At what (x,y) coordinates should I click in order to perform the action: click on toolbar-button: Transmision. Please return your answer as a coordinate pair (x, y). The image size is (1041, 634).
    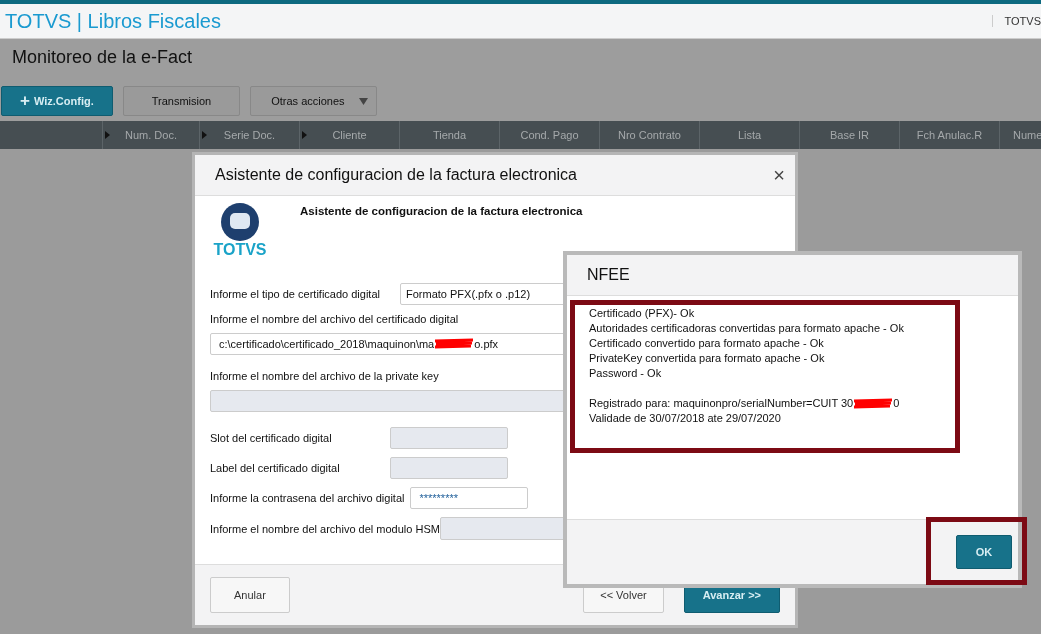
    Looking at the image, I should click on (181, 101).